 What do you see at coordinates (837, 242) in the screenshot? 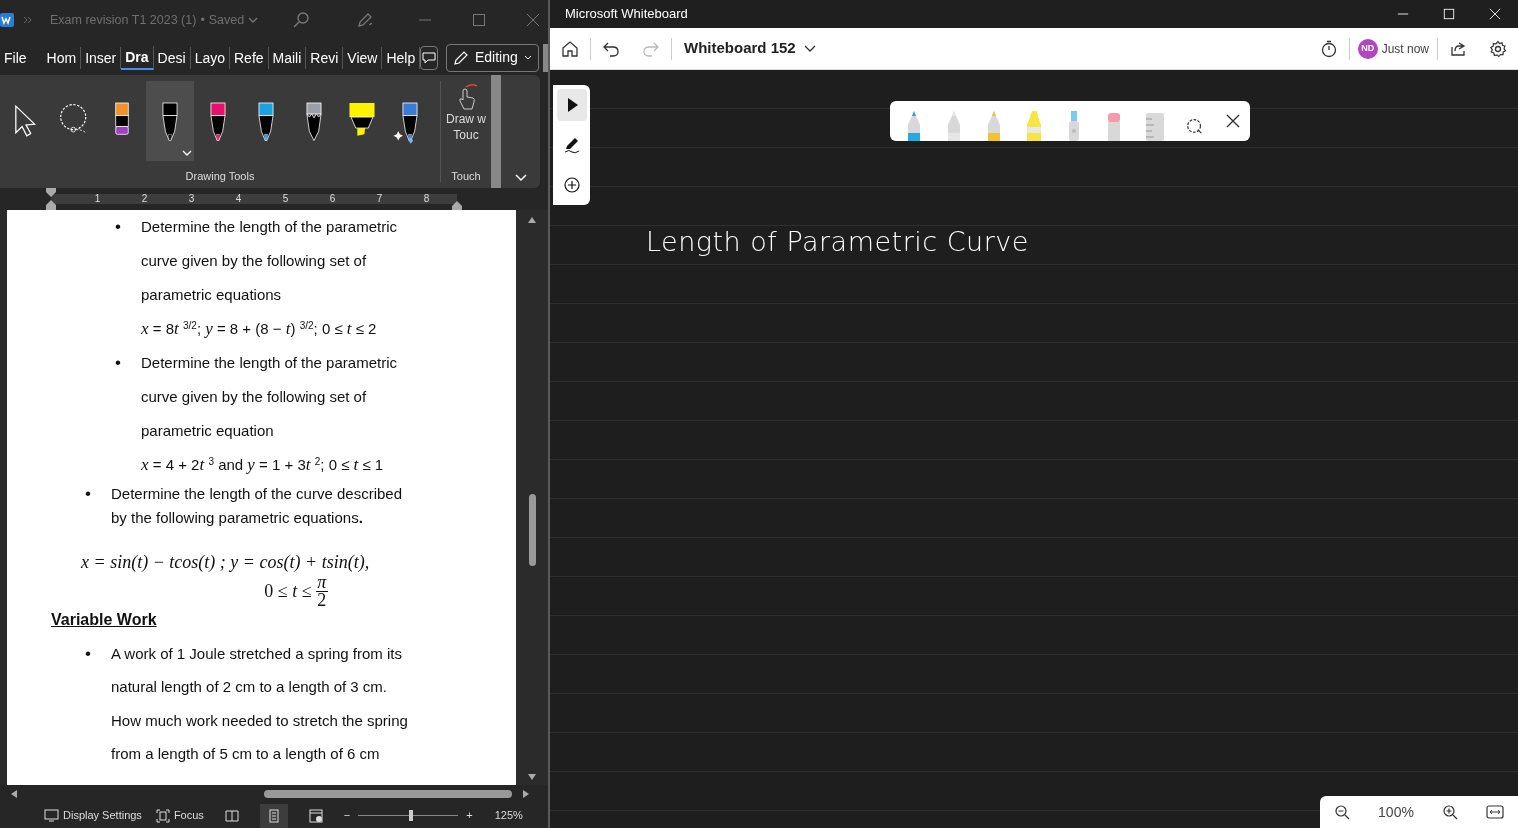
I see `handwritten-text: Length of Parametric Curve` at bounding box center [837, 242].